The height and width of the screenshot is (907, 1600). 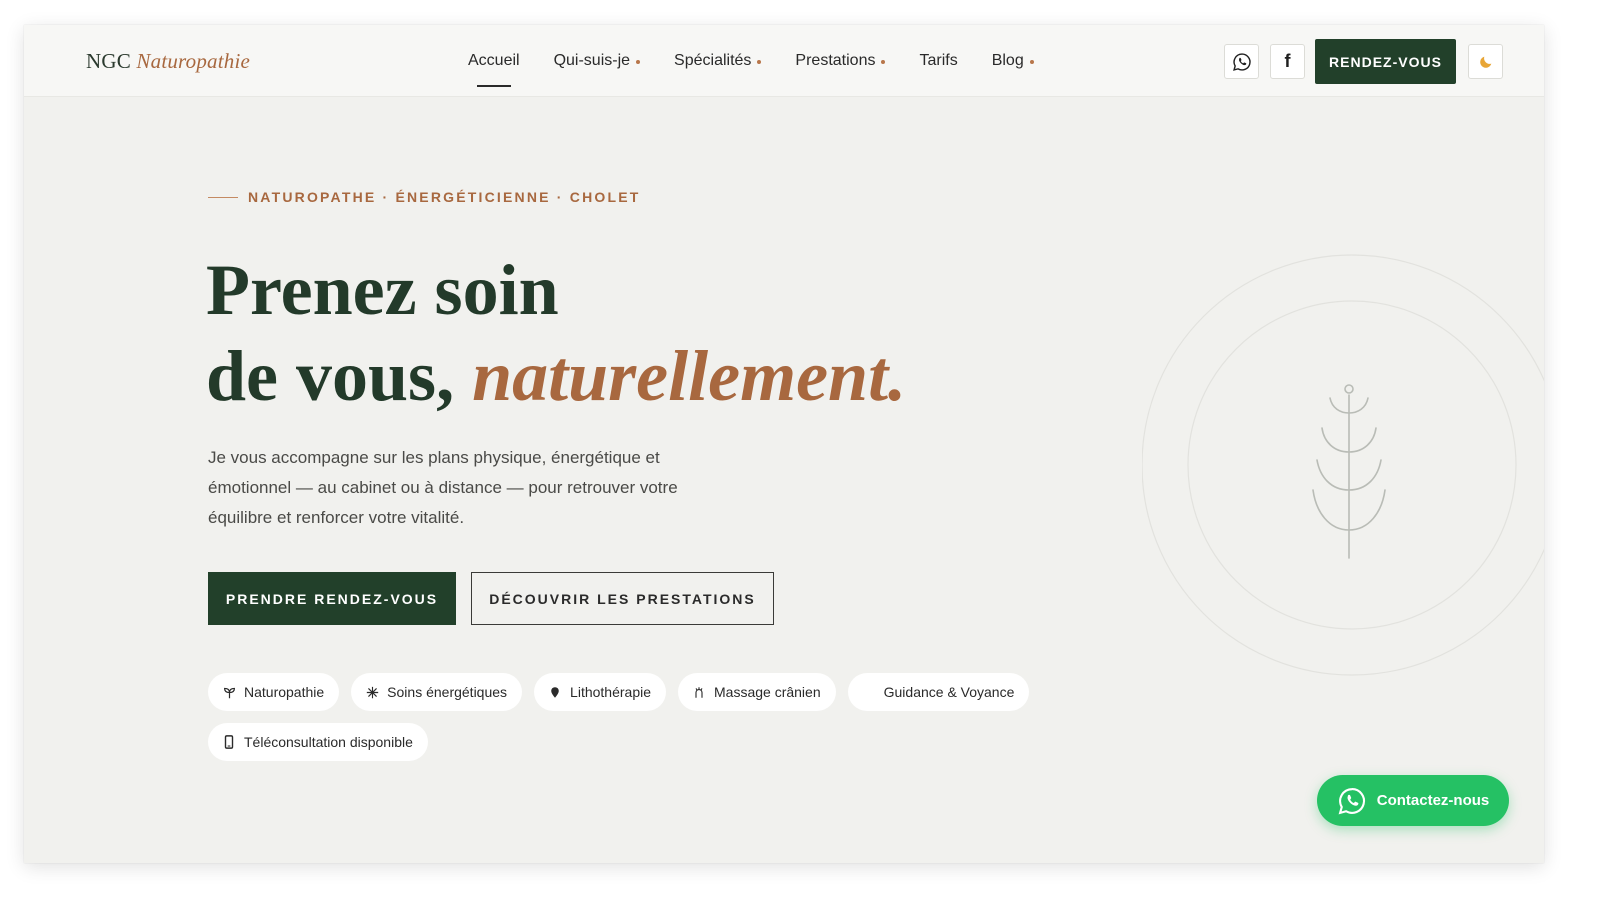 I want to click on outer-ring, so click(x=1343, y=465).